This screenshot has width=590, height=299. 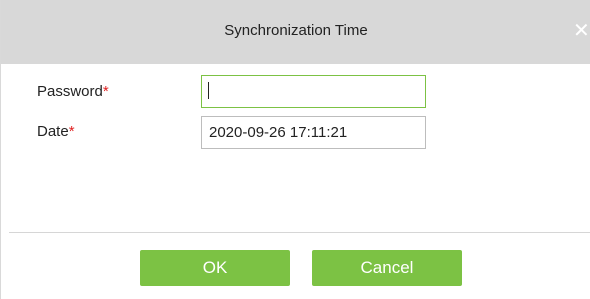 I want to click on footer-divider, so click(x=299, y=232).